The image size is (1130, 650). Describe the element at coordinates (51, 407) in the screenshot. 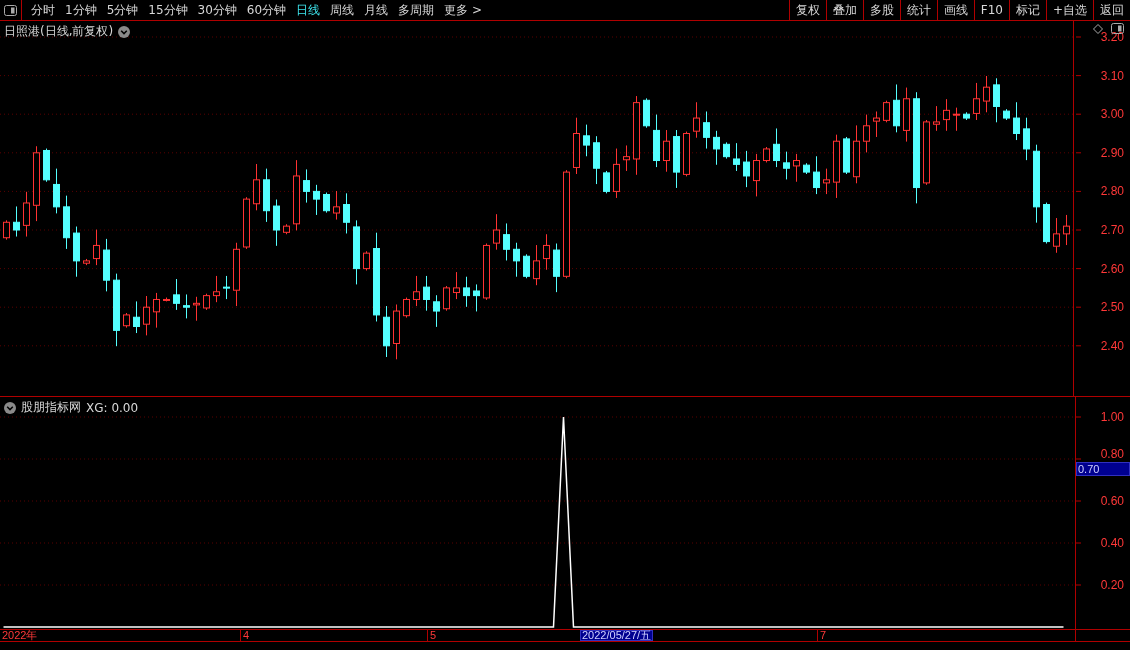

I see `indicator-name: 股朋指标网` at that location.